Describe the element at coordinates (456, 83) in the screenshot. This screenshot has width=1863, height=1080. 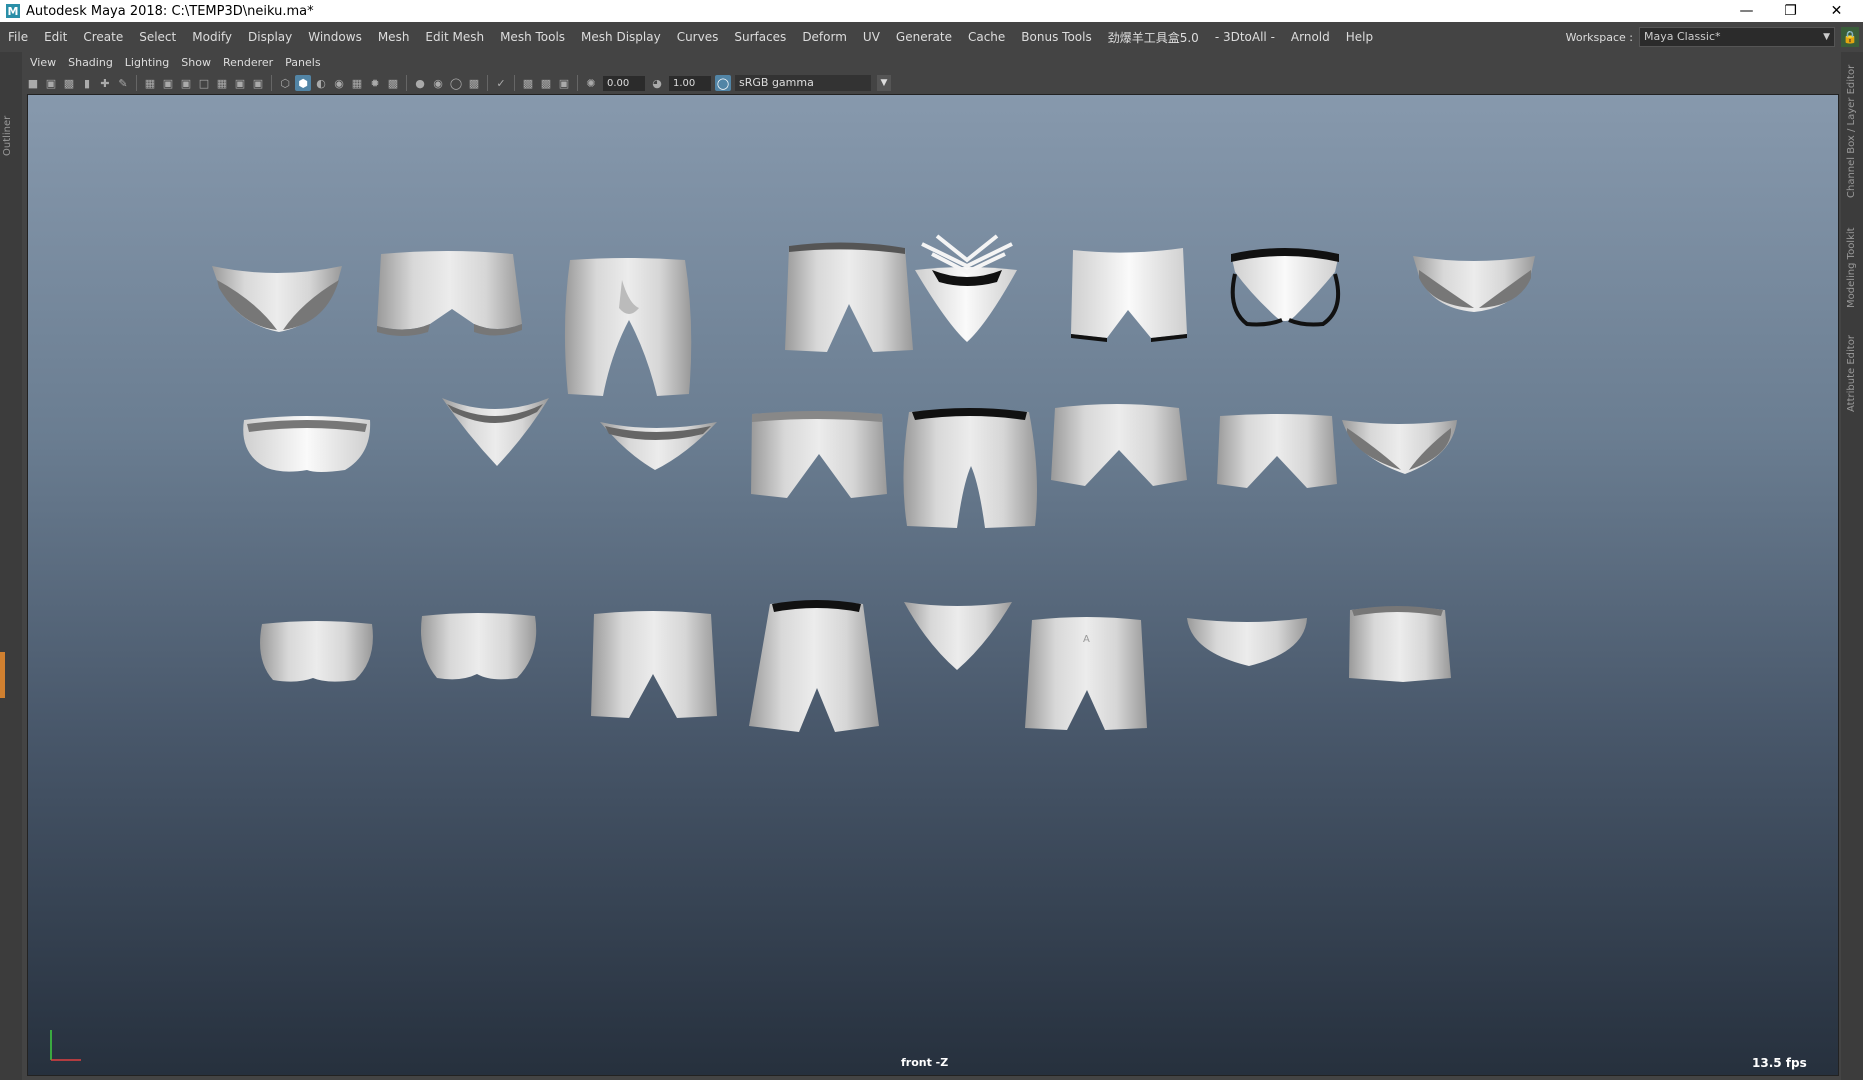
I see `depth-of-field-icon: ◯` at that location.